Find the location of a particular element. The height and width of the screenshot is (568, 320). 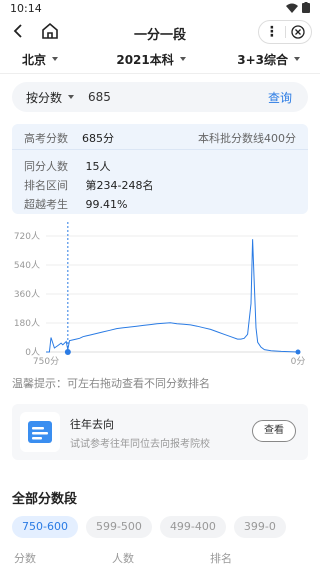

divider is located at coordinates (160, 73).